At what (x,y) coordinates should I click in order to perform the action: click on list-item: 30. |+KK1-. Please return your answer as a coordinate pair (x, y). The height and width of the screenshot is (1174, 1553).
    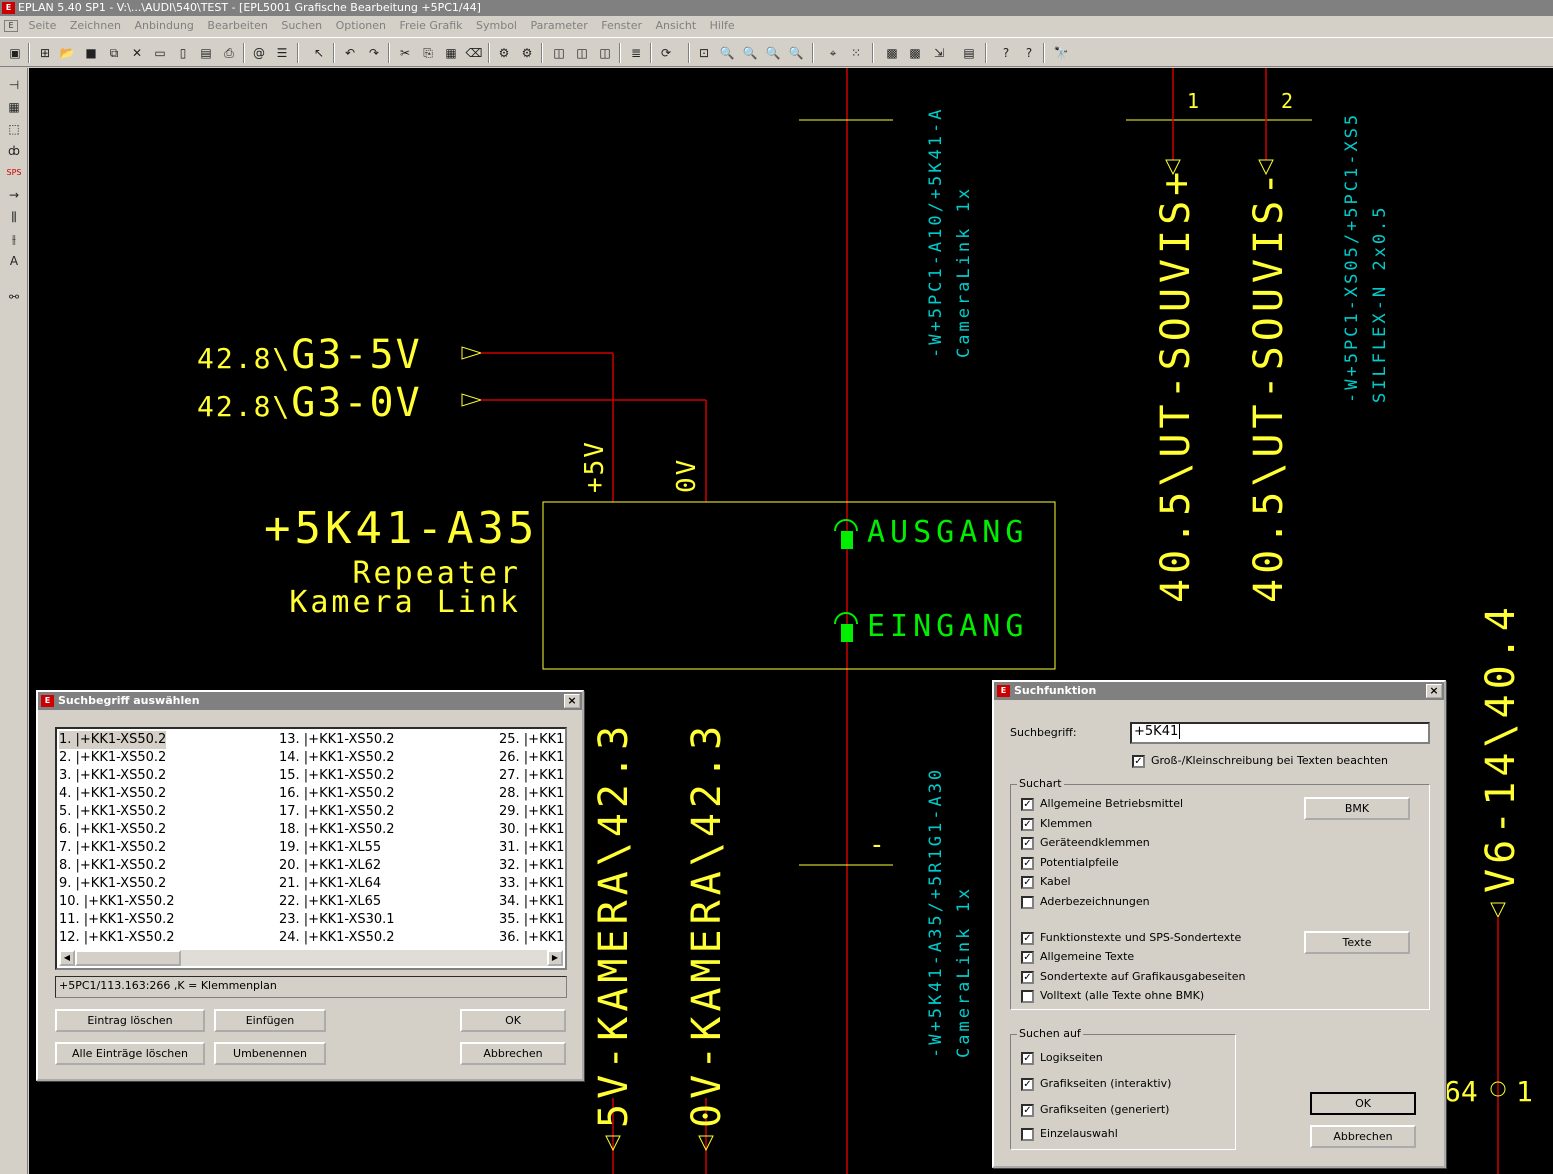
    Looking at the image, I should click on (532, 830).